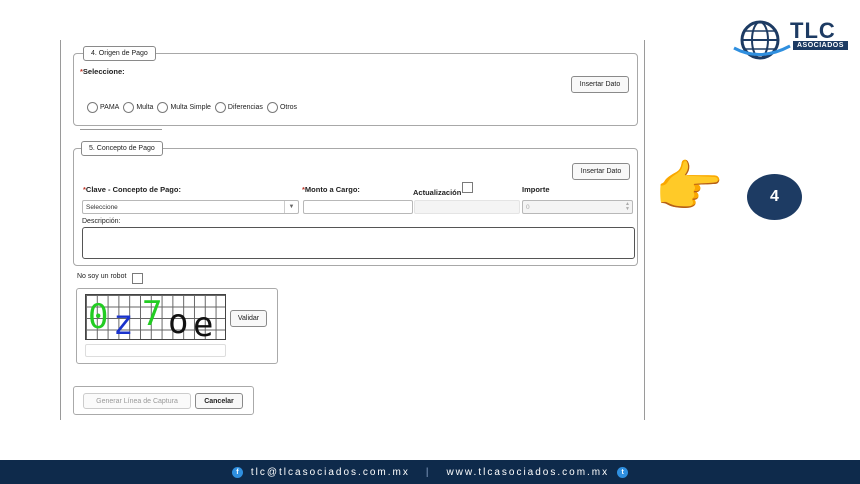 The width and height of the screenshot is (860, 484). Describe the element at coordinates (60, 230) in the screenshot. I see `page-left-border` at that location.